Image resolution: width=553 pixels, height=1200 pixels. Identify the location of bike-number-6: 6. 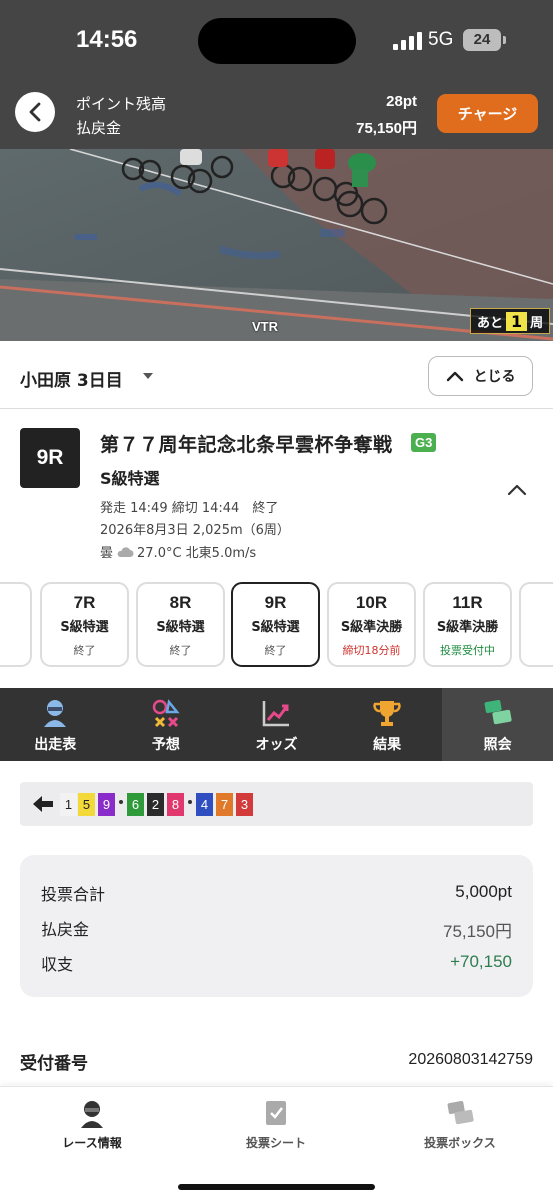
(135, 804).